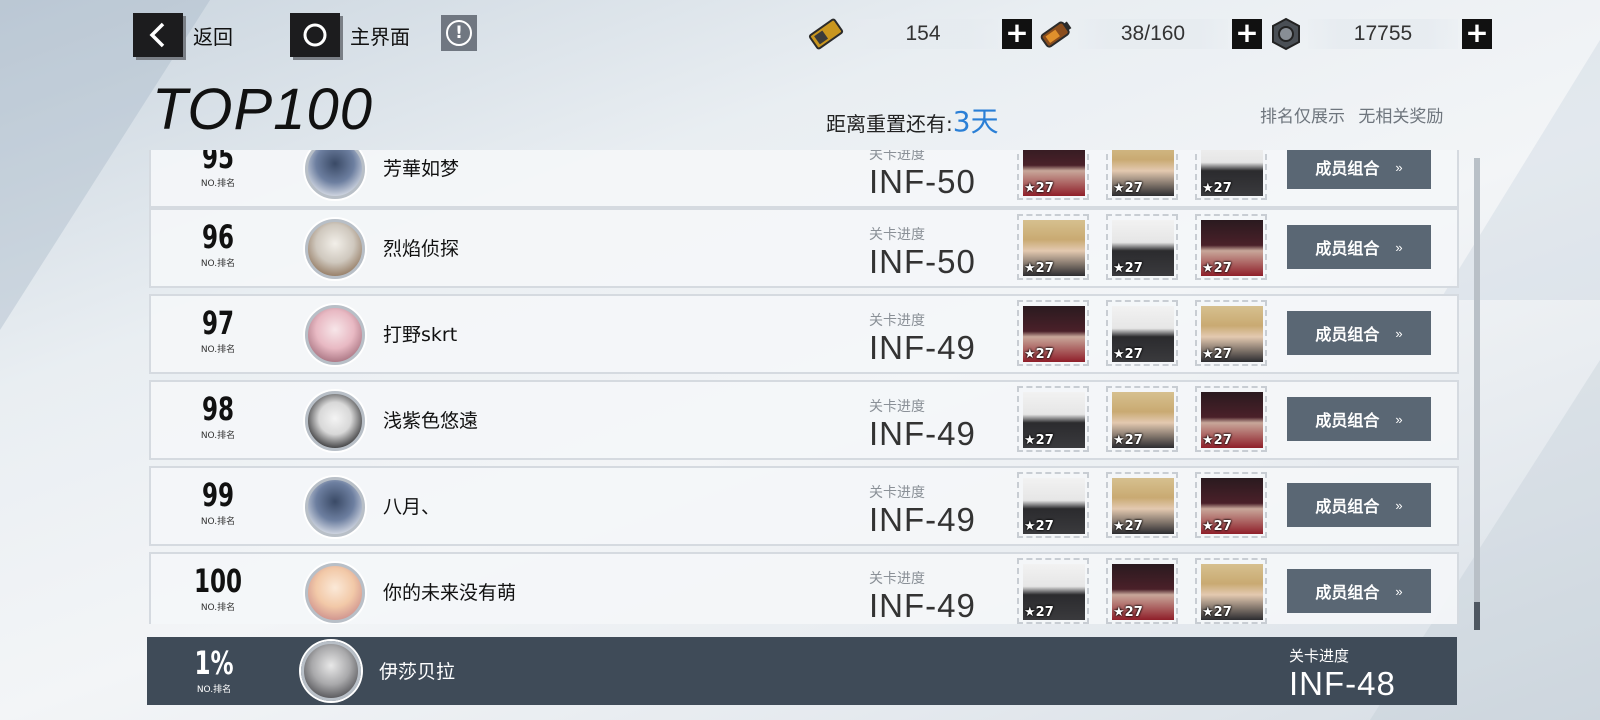  I want to click on reset-prefix: 距离重置还有:, so click(889, 124).